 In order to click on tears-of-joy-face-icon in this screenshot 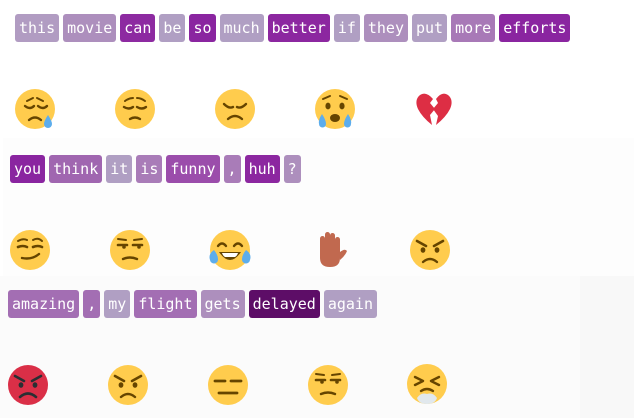, I will do `click(230, 250)`.